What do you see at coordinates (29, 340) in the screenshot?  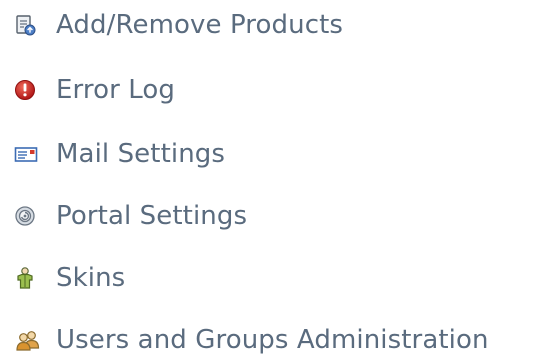 I see `users-groups-icon` at bounding box center [29, 340].